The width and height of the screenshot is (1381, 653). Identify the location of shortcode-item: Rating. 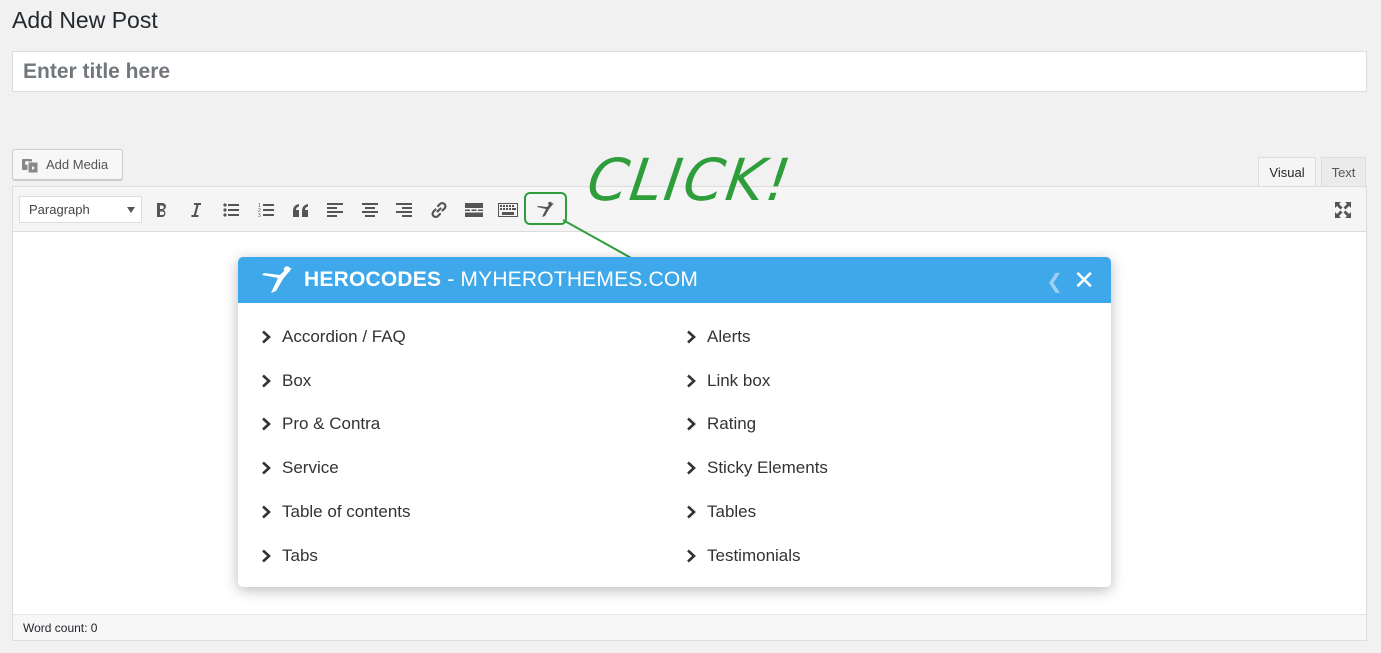
(896, 425).